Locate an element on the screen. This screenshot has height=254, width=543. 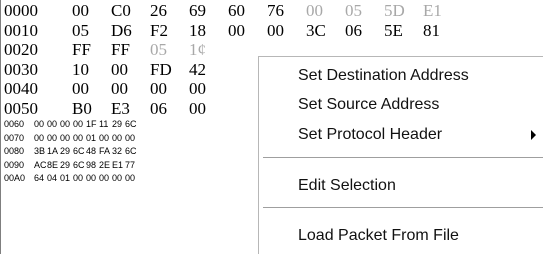
hex-byte: 64 is located at coordinates (39, 178).